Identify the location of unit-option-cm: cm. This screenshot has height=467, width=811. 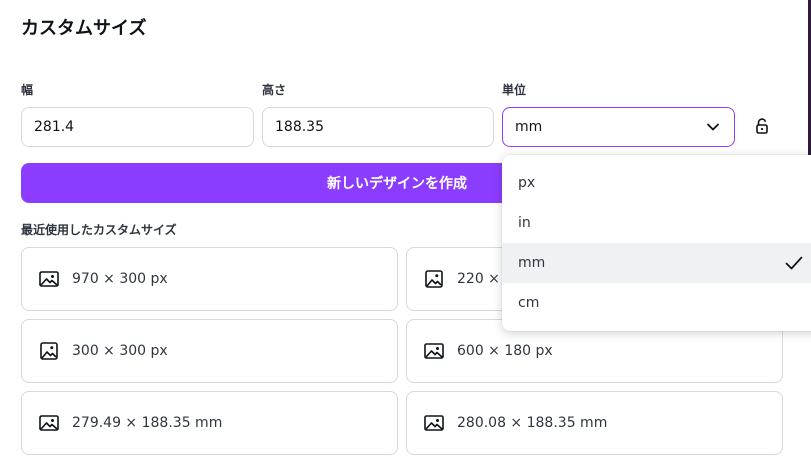
(656, 303).